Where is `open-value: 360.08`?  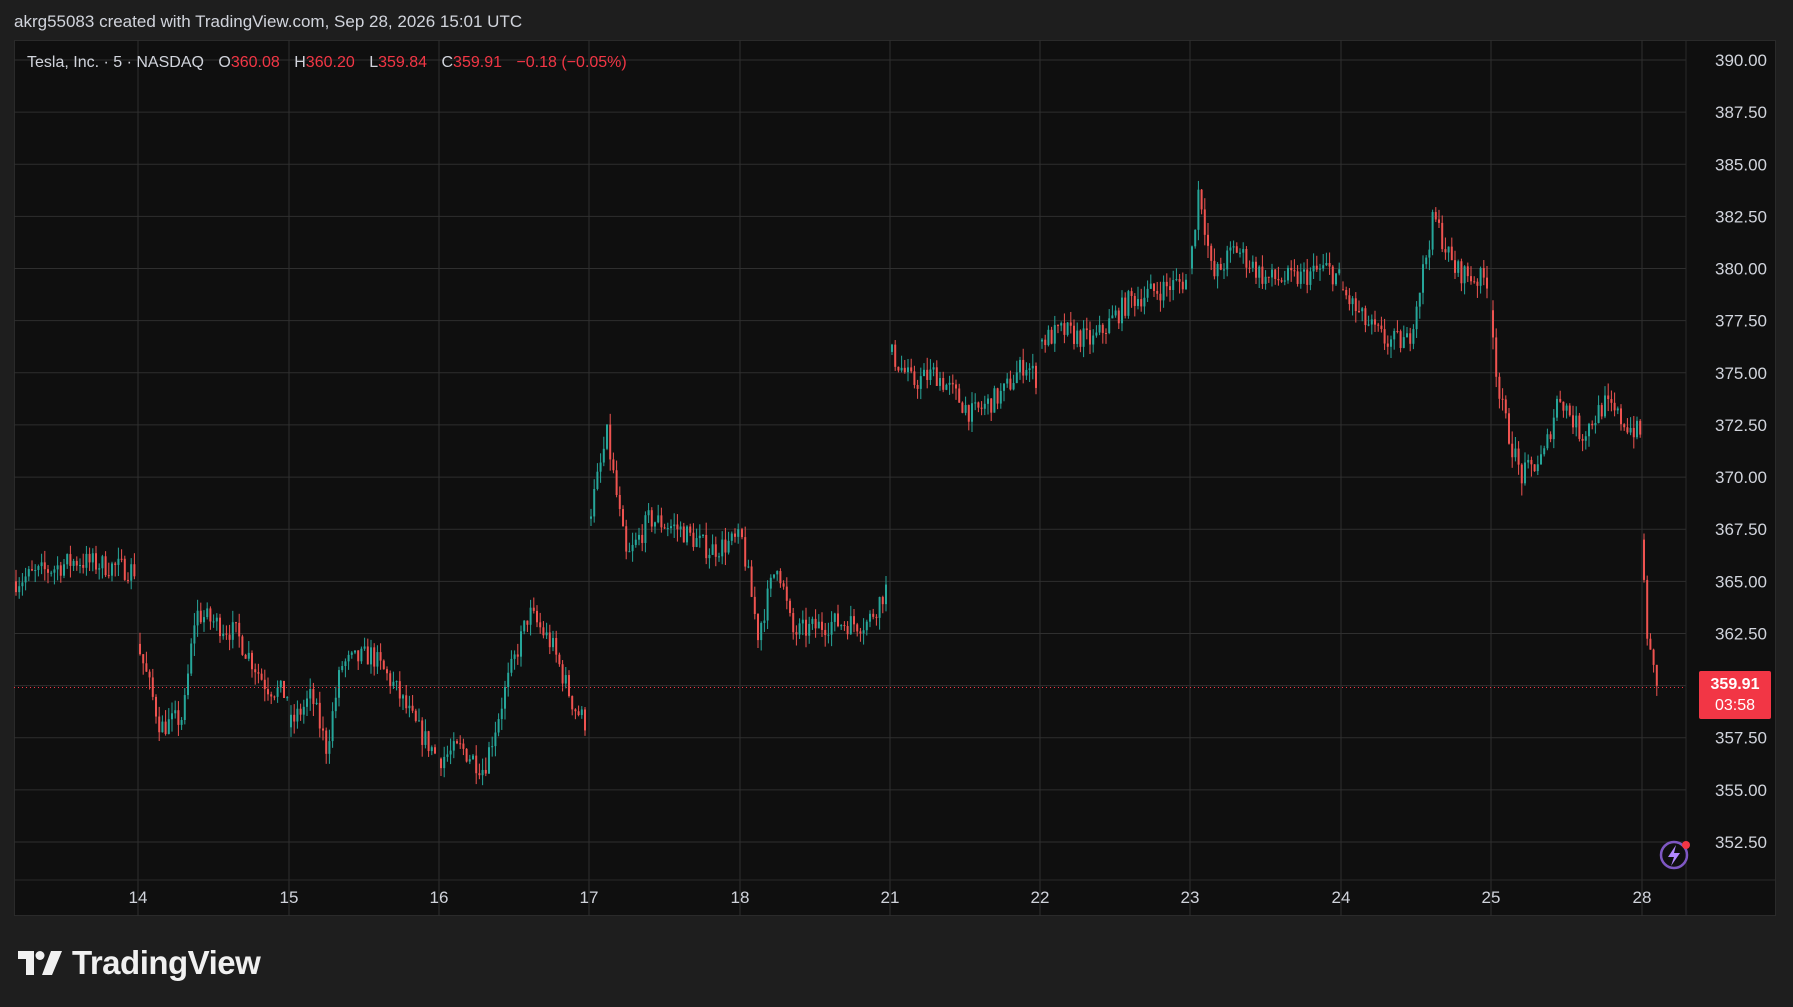 open-value: 360.08 is located at coordinates (255, 62).